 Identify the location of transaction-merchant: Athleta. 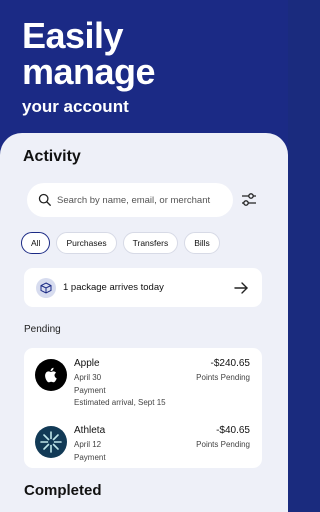
(90, 430).